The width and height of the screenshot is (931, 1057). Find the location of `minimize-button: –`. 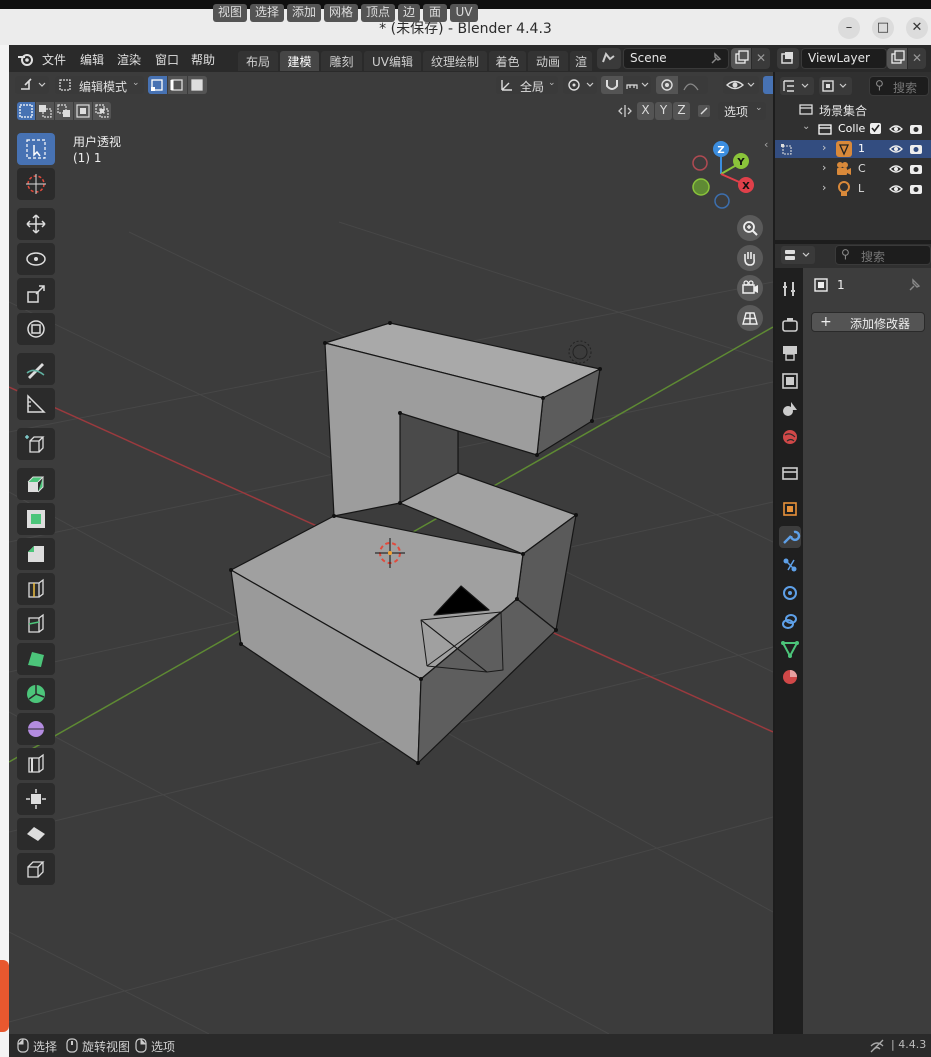

minimize-button: – is located at coordinates (849, 28).